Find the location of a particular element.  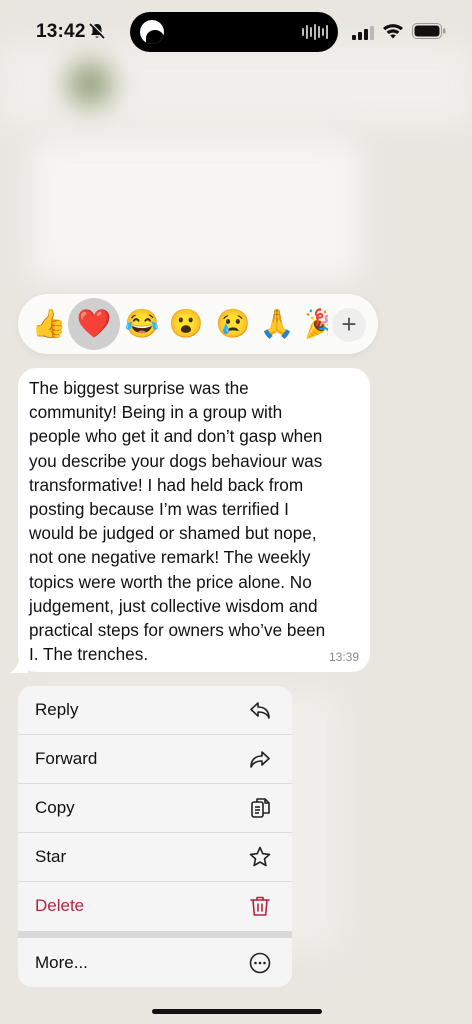

message-timestamp: 13:39 is located at coordinates (343, 657).